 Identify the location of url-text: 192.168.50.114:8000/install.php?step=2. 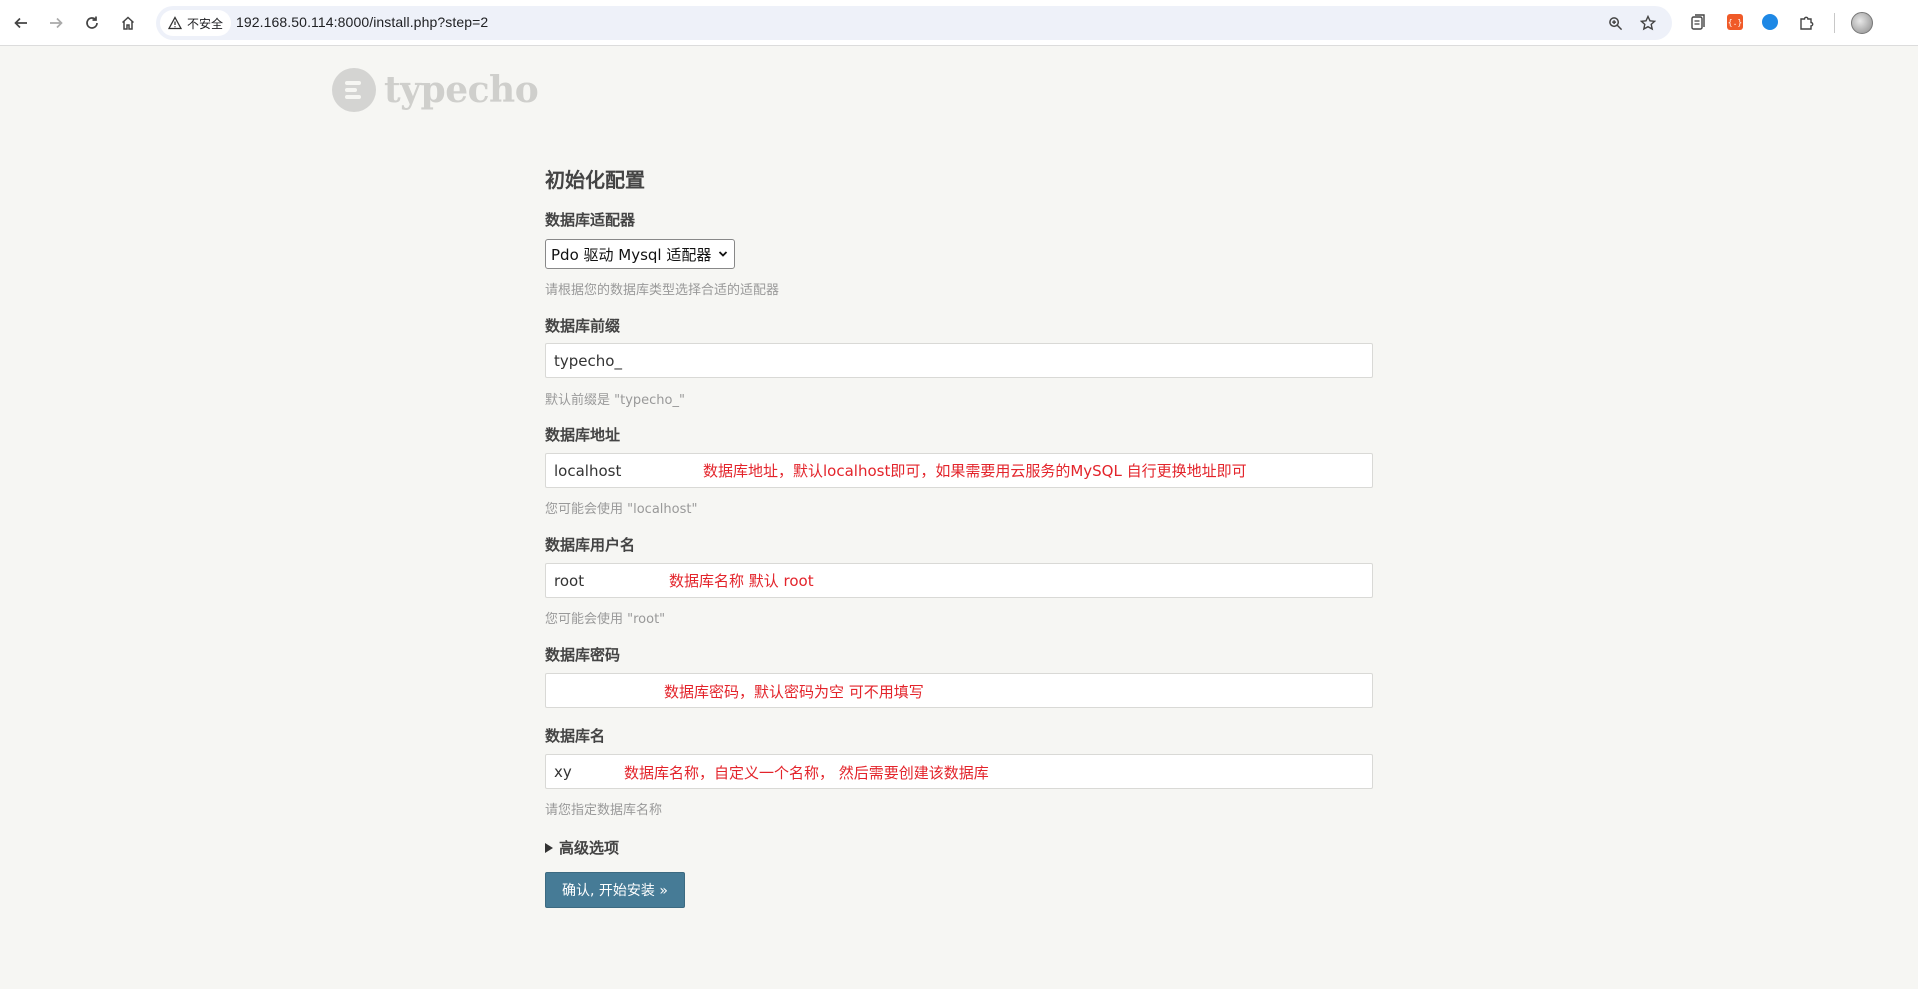
(362, 22).